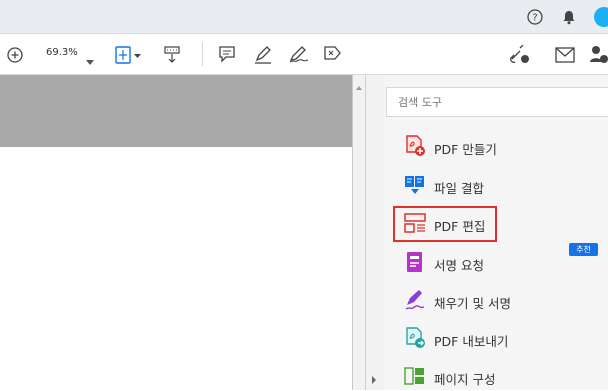 This screenshot has width=608, height=391. What do you see at coordinates (415, 338) in the screenshot?
I see `export-pdf-icon` at bounding box center [415, 338].